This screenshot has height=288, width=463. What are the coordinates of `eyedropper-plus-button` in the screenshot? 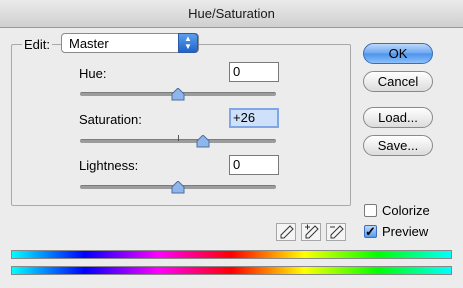 It's located at (311, 232).